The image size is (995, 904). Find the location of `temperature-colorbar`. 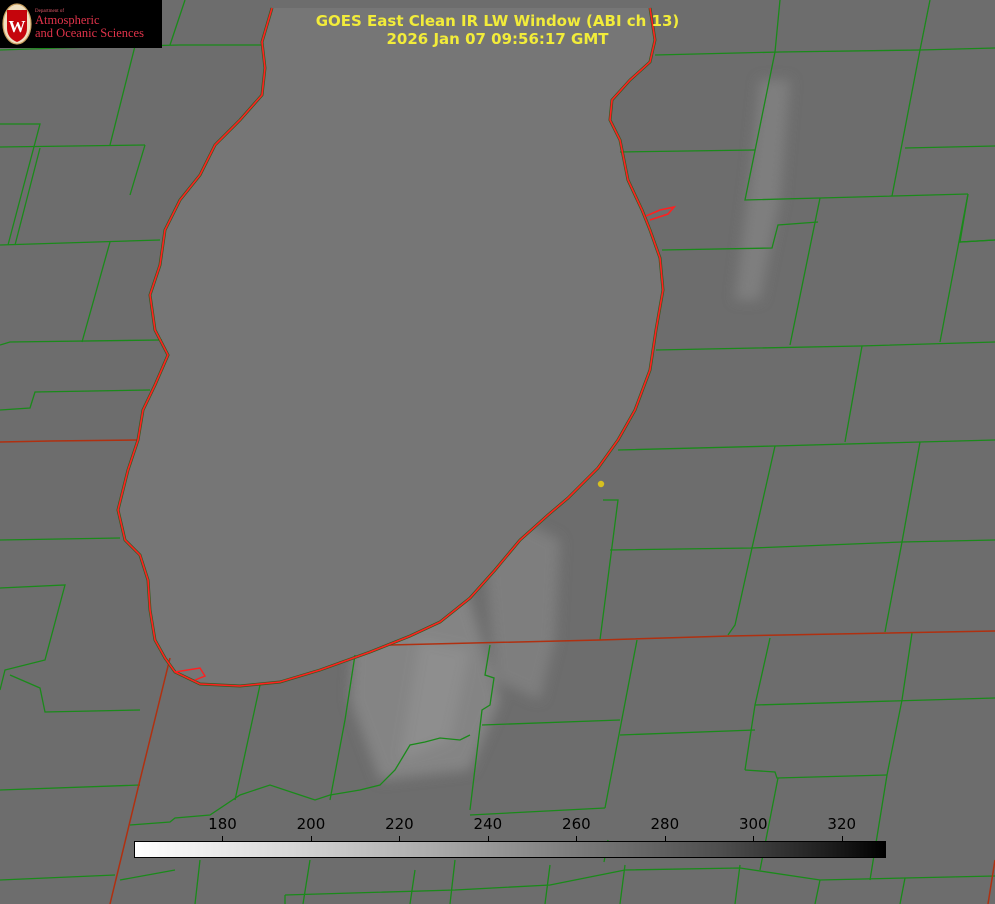

temperature-colorbar is located at coordinates (510, 849).